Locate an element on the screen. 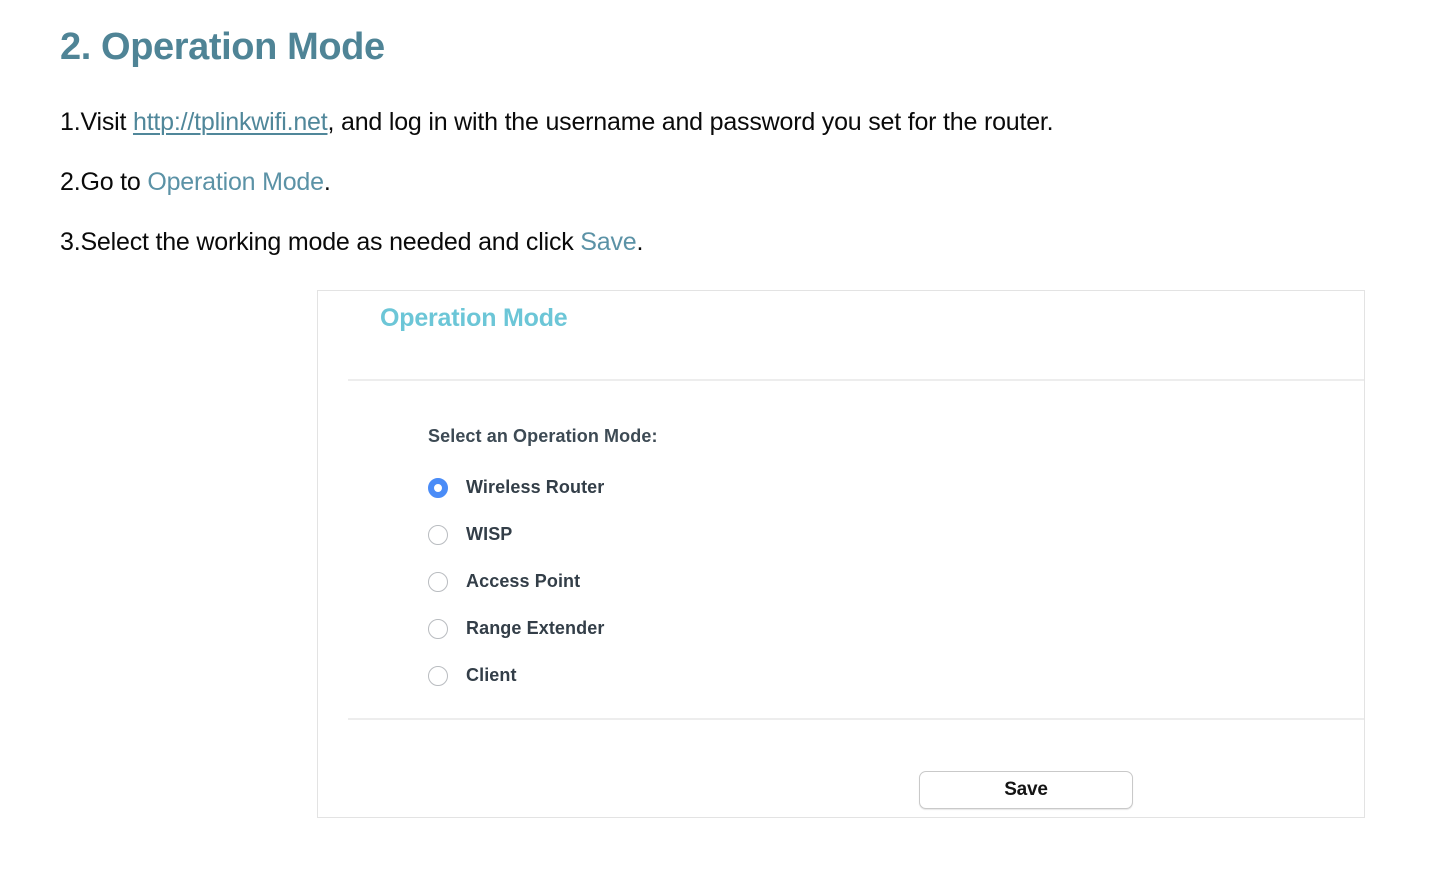 This screenshot has height=872, width=1452. radio-option-access-point: Access Point is located at coordinates (543, 581).